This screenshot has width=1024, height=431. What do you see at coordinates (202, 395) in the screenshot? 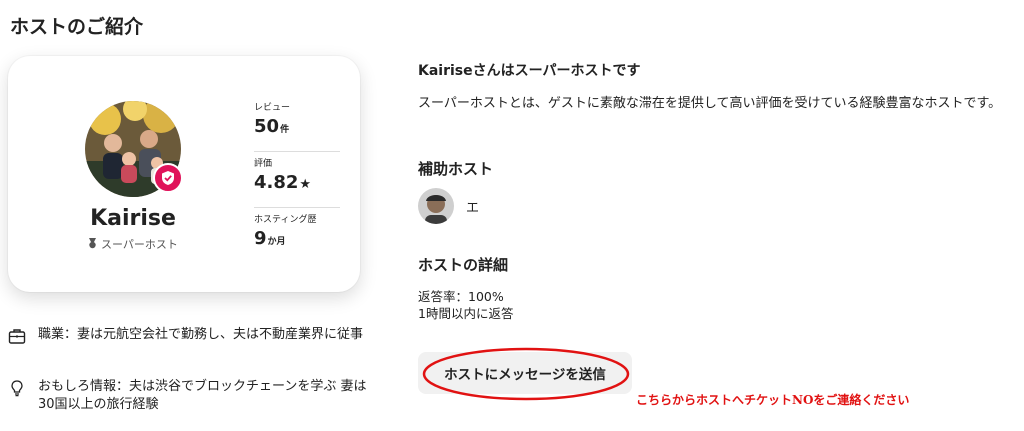
I see `info-text: おもしろ情報：夫は渋谷でブロックチェーンを学ぶ 妻は30国以上の旅行経験` at bounding box center [202, 395].